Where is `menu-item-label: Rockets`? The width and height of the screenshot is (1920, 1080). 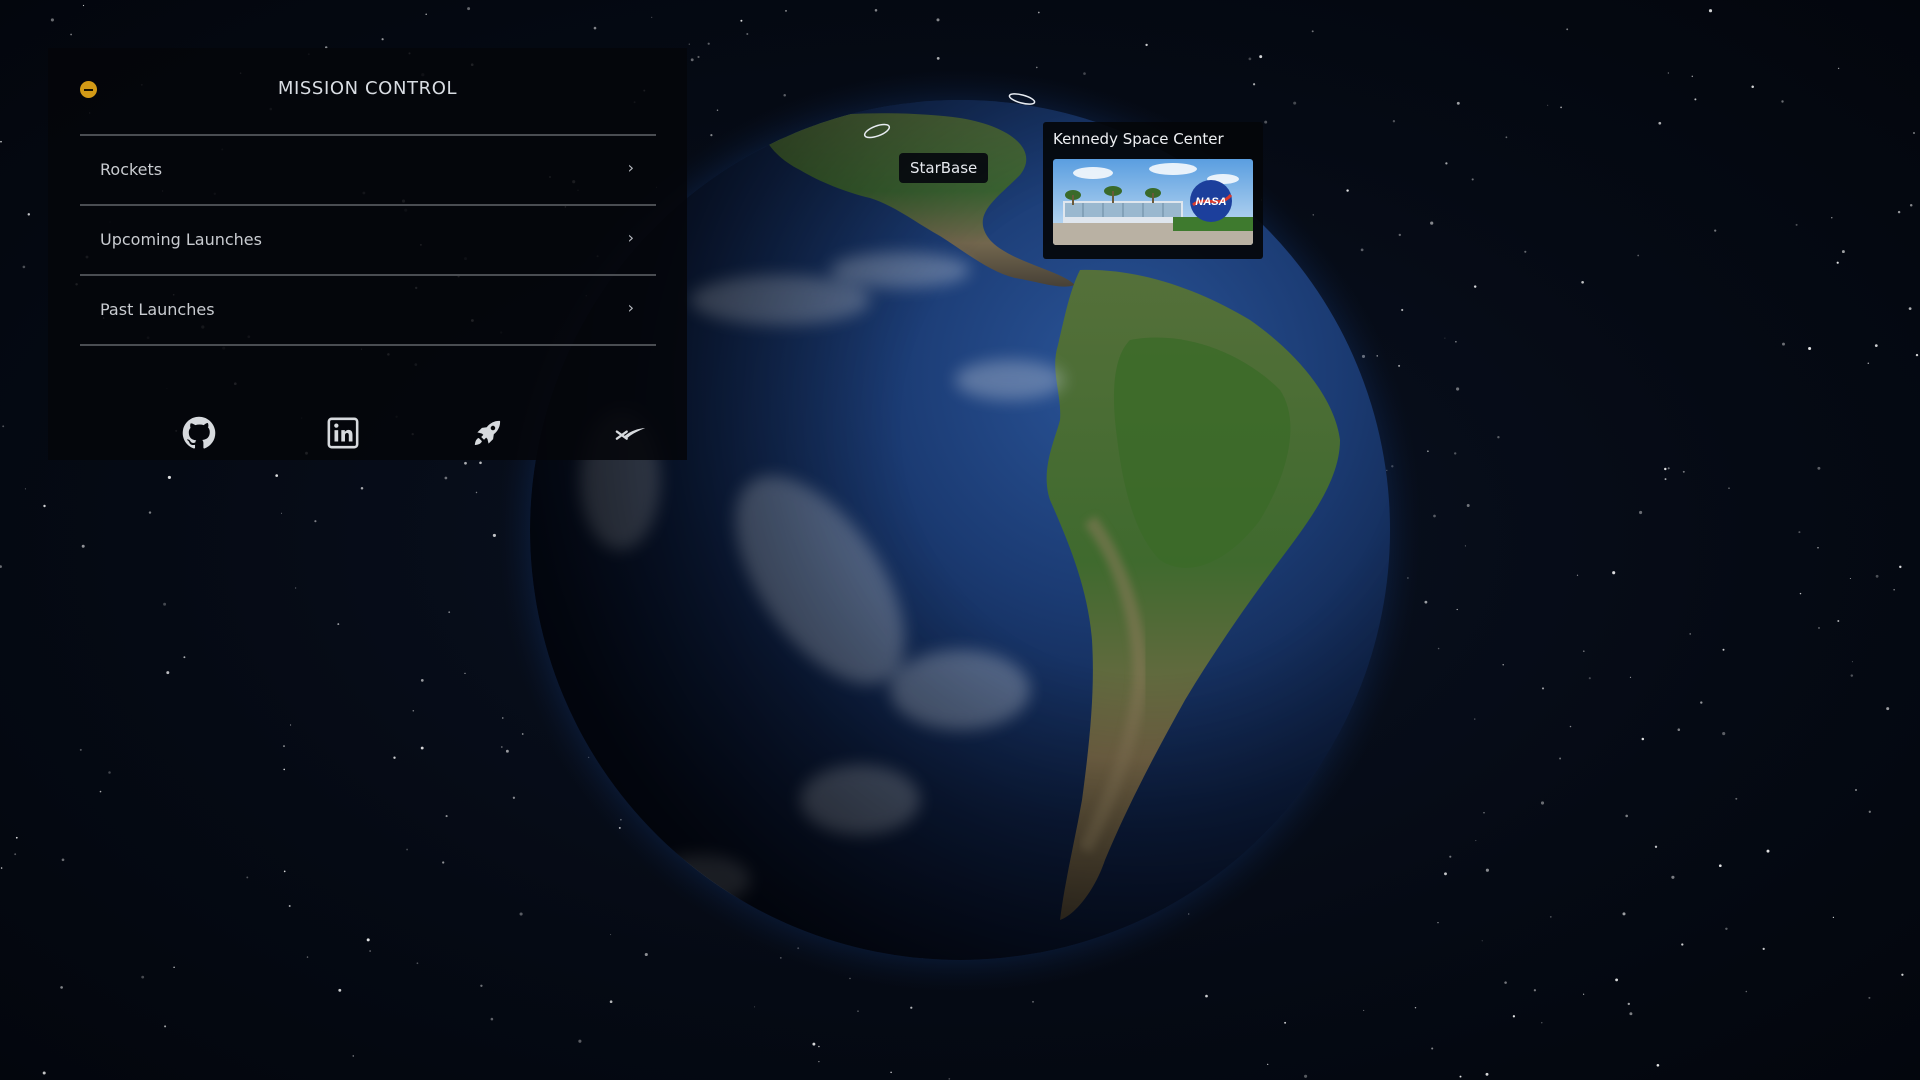 menu-item-label: Rockets is located at coordinates (131, 169).